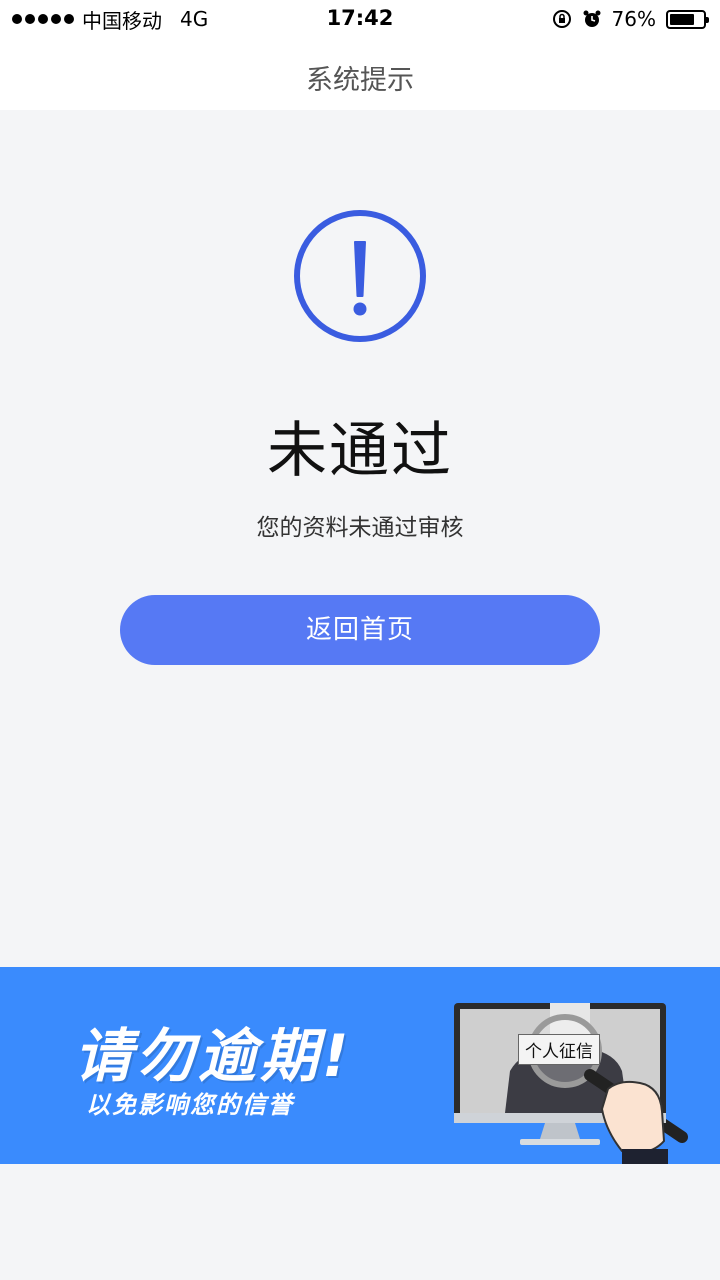  Describe the element at coordinates (360, 19) in the screenshot. I see `status-bar: 中国移动 4G 17:42 76%` at that location.